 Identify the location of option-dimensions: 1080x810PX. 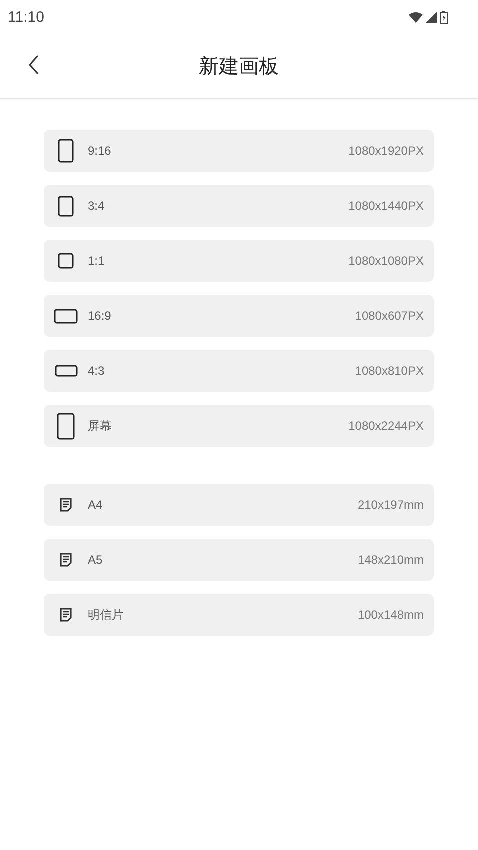
(389, 371).